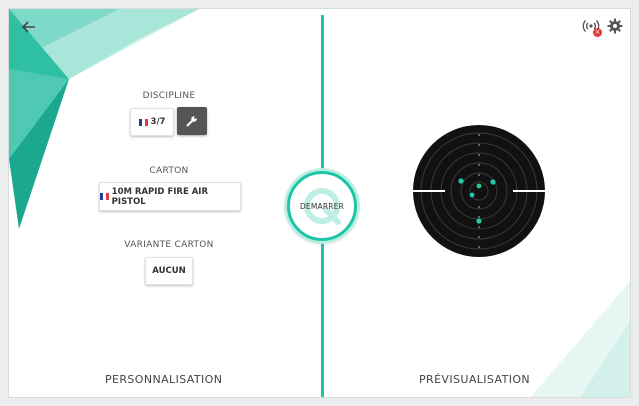 Image resolution: width=639 pixels, height=406 pixels. Describe the element at coordinates (603, 27) in the screenshot. I see `top-right-icons: ×` at that location.